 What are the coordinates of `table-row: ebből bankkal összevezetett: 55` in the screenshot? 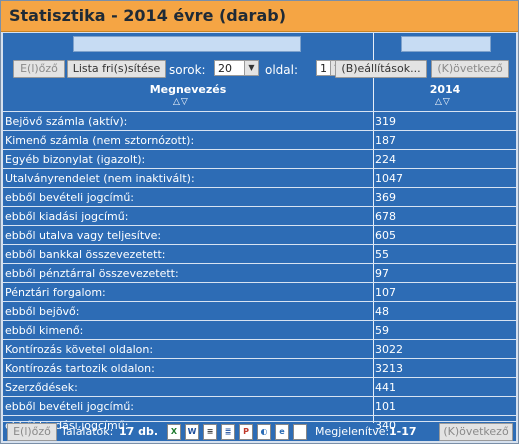 It's located at (259, 253).